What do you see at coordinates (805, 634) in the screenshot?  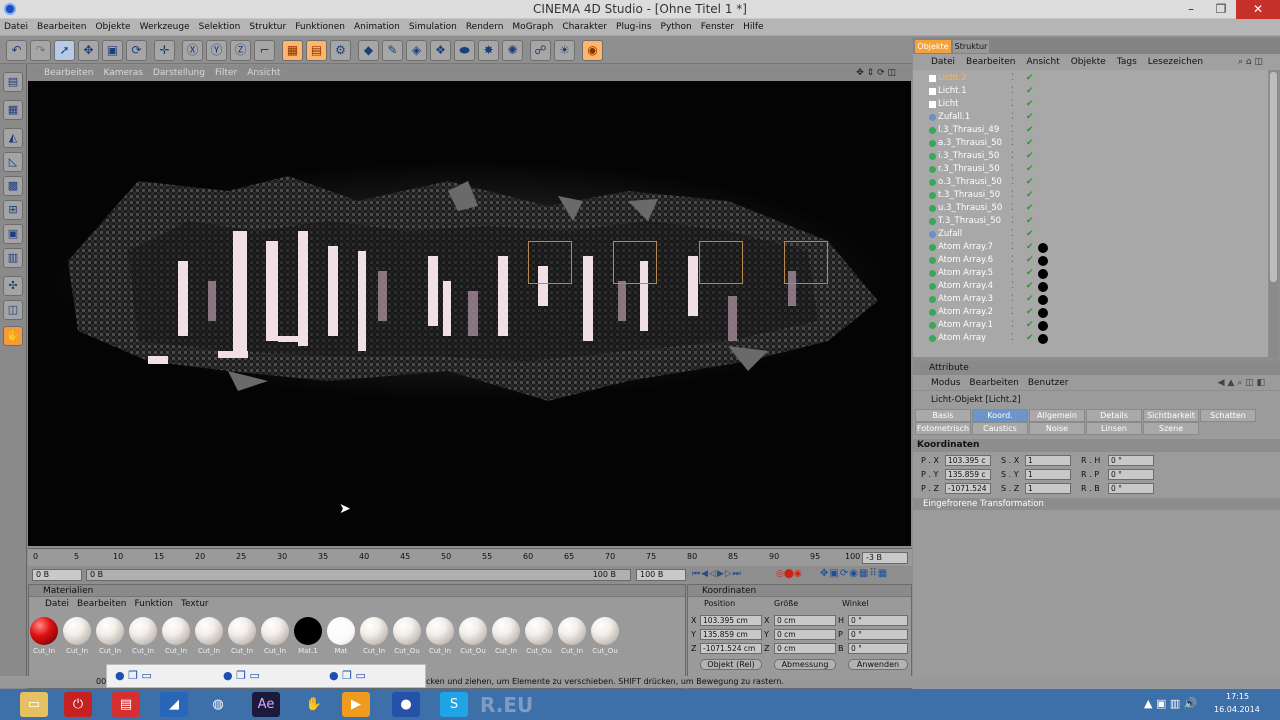 I see `size-y-field: 0 cm` at bounding box center [805, 634].